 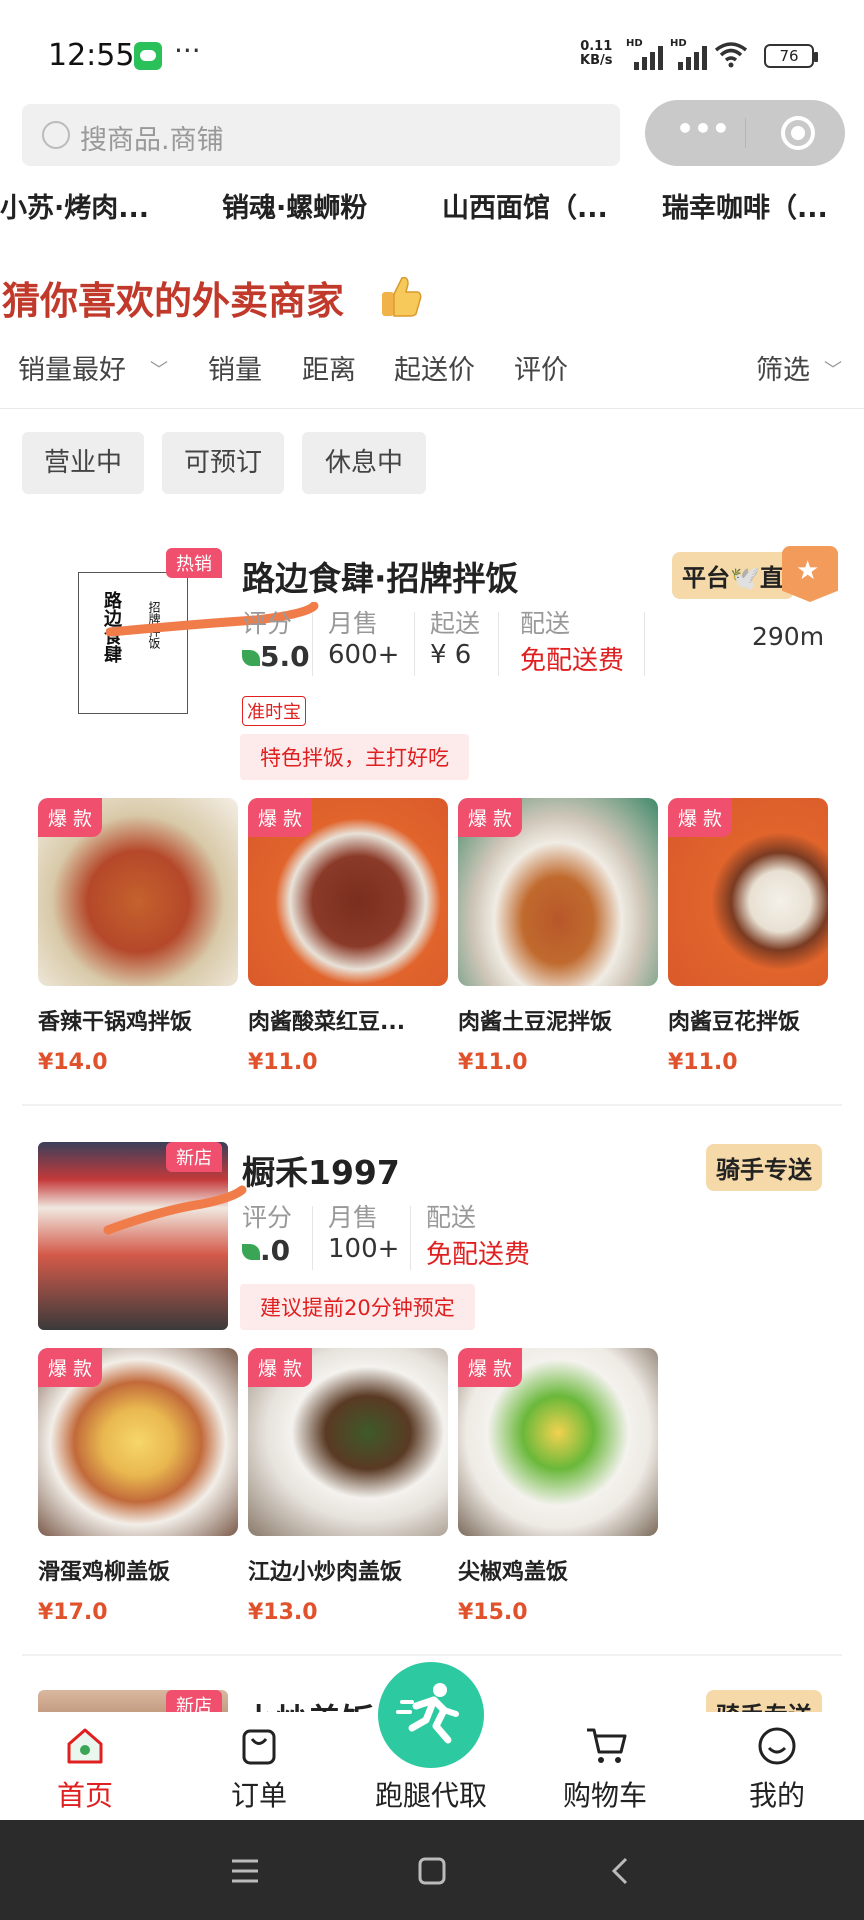 I want to click on menu-icon, so click(x=245, y=1871).